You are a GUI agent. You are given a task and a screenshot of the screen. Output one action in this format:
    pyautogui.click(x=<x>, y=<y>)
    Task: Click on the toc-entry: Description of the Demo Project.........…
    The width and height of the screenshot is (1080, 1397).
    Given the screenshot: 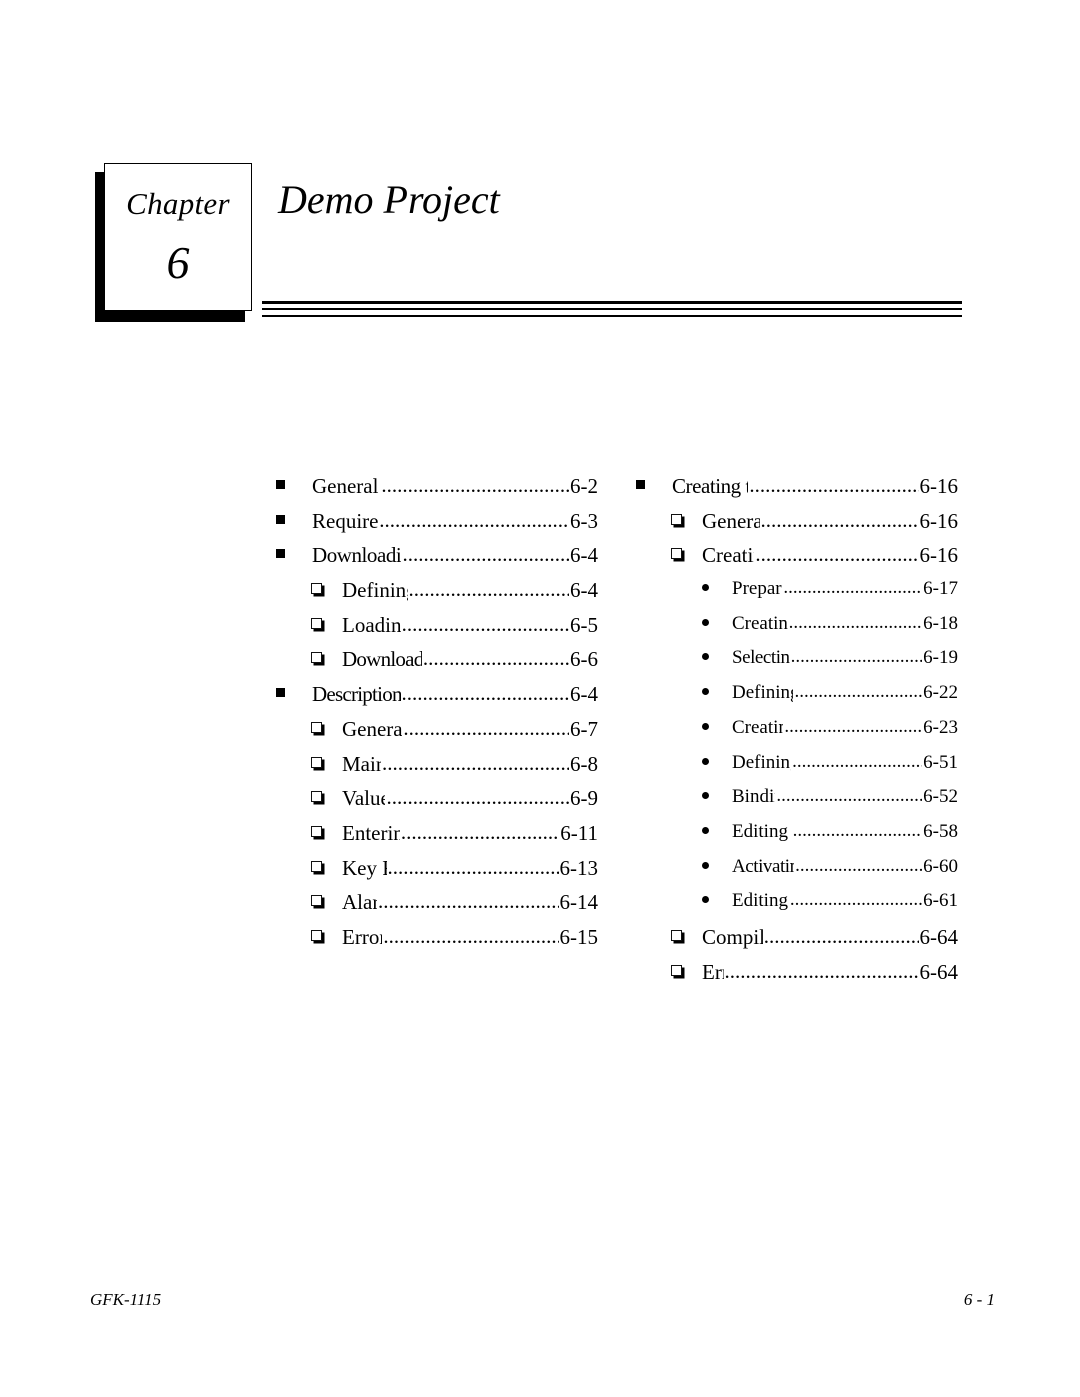 What is the action you would take?
    pyautogui.click(x=437, y=699)
    